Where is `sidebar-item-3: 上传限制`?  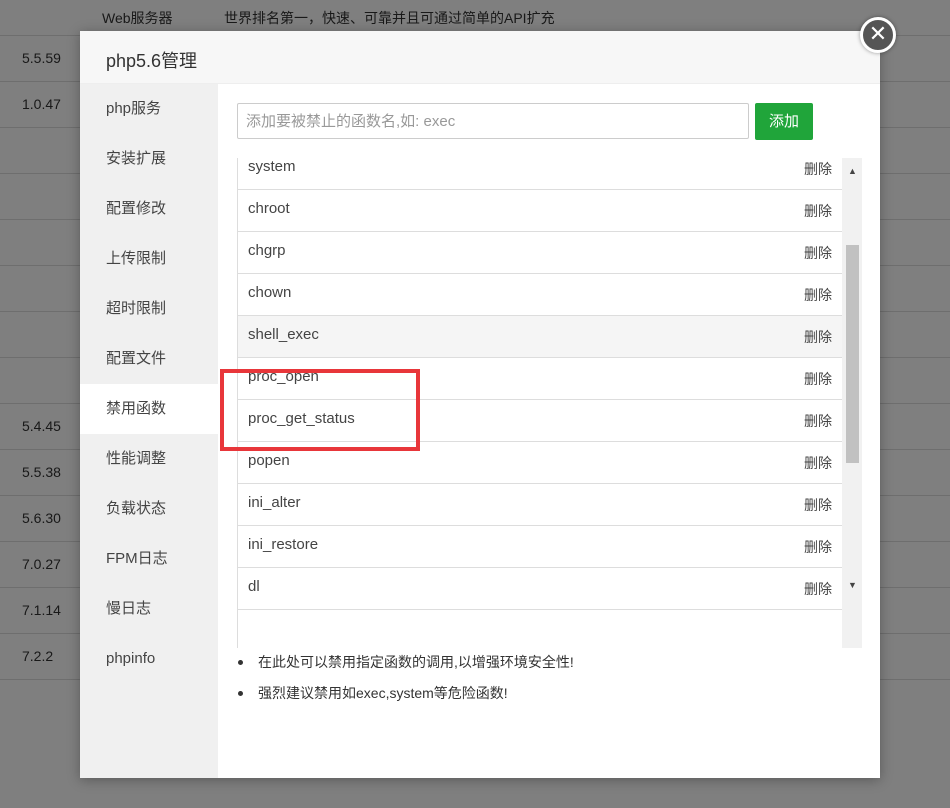
sidebar-item-3: 上传限制 is located at coordinates (149, 259).